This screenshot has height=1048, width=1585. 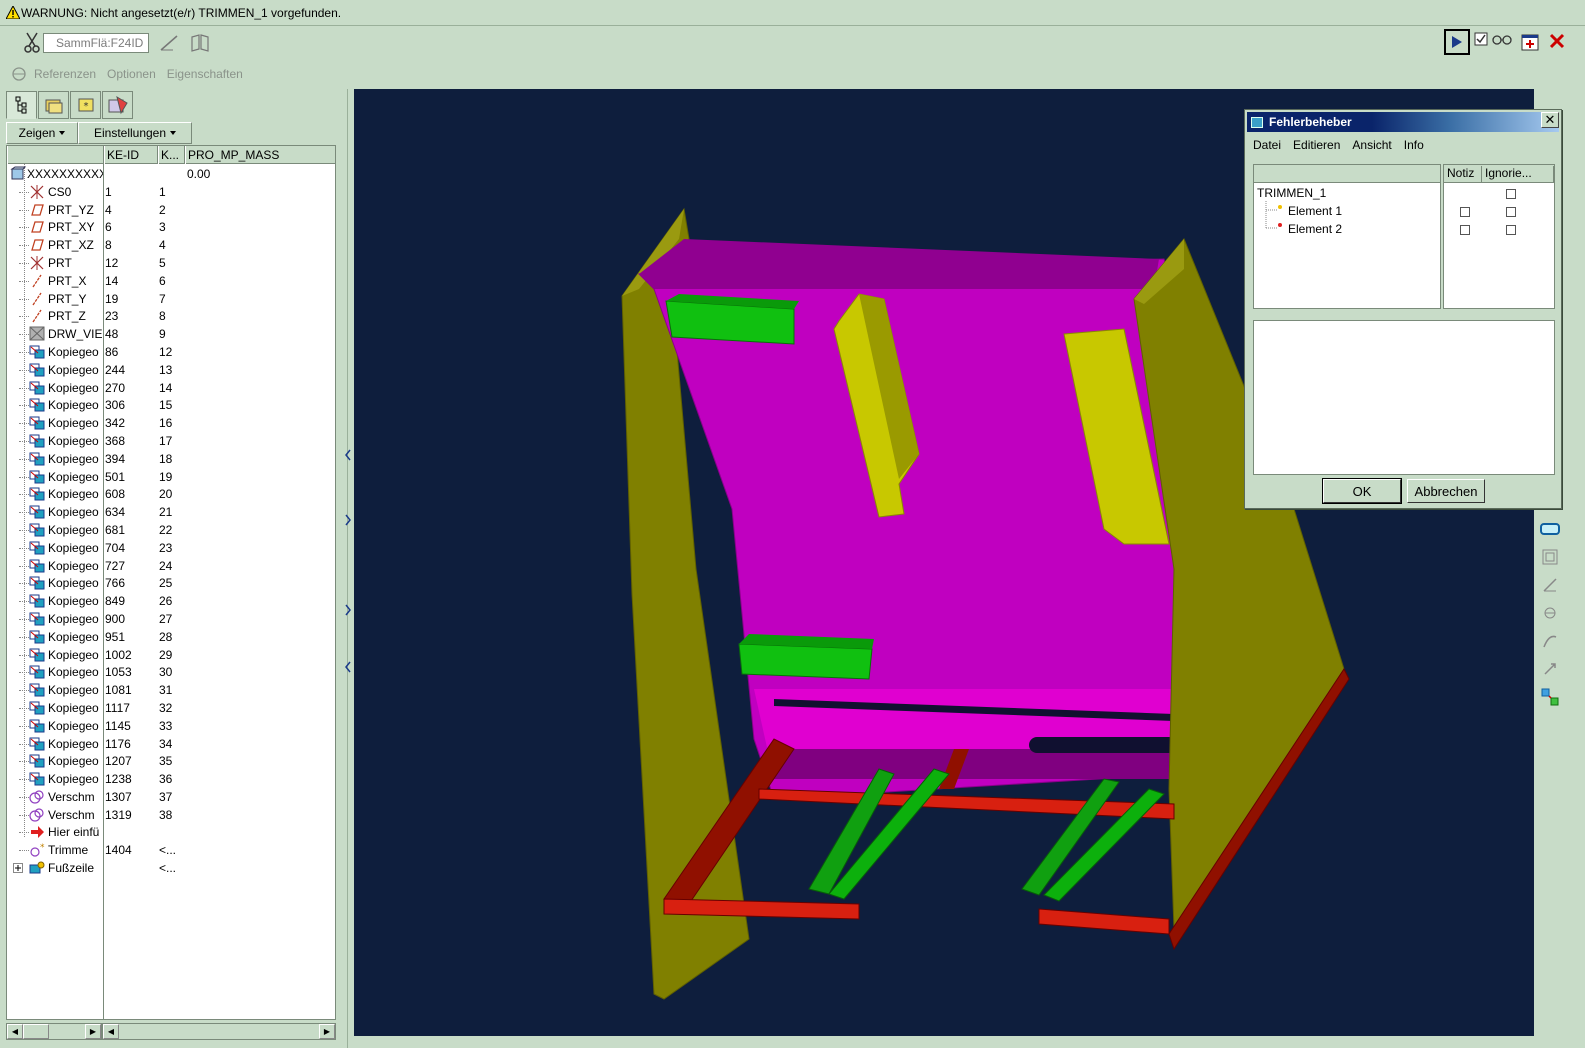 I want to click on tree-row: DRW_VIE 48 9, so click(x=171, y=334).